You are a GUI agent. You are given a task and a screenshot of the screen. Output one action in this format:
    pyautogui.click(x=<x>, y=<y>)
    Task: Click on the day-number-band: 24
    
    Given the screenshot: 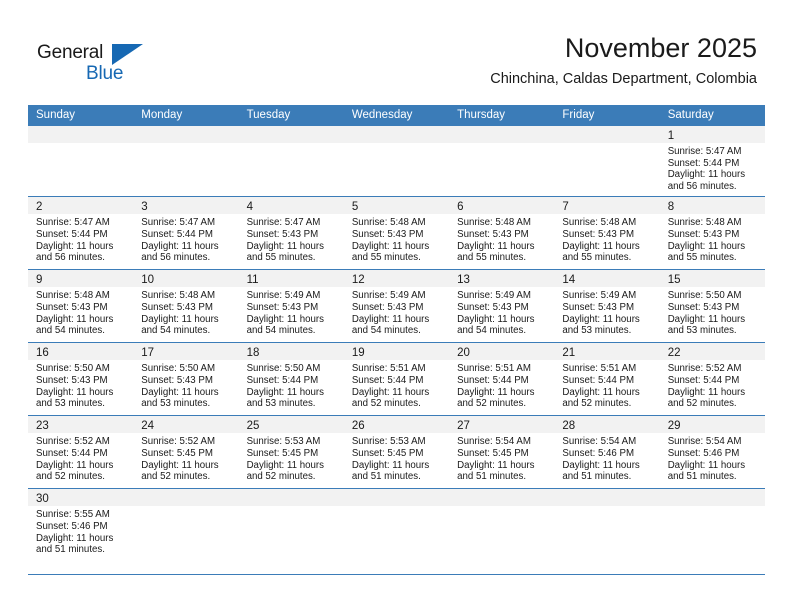 What is the action you would take?
    pyautogui.click(x=186, y=425)
    